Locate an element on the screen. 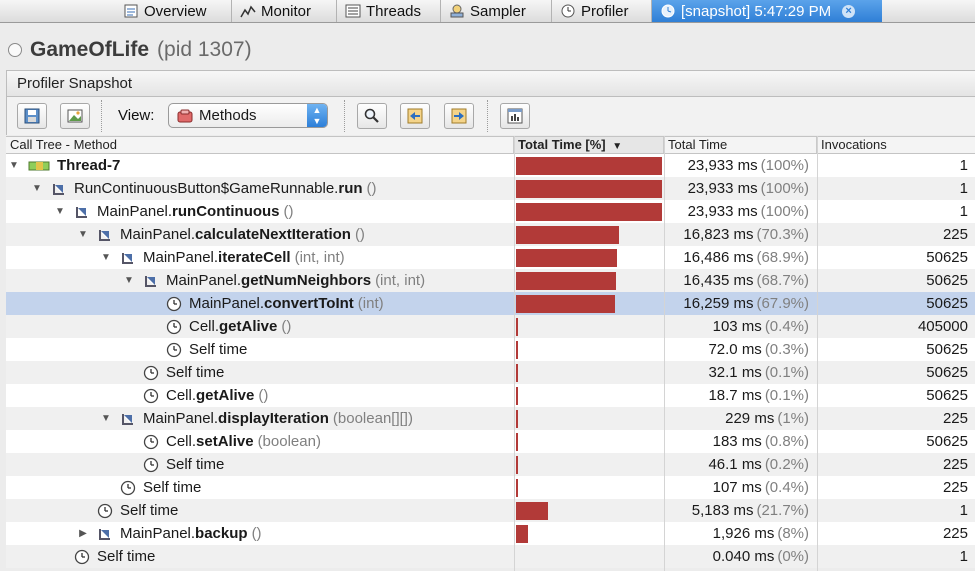 This screenshot has height=571, width=975. method-cell: ▼ Thread-7 is located at coordinates (64, 165).